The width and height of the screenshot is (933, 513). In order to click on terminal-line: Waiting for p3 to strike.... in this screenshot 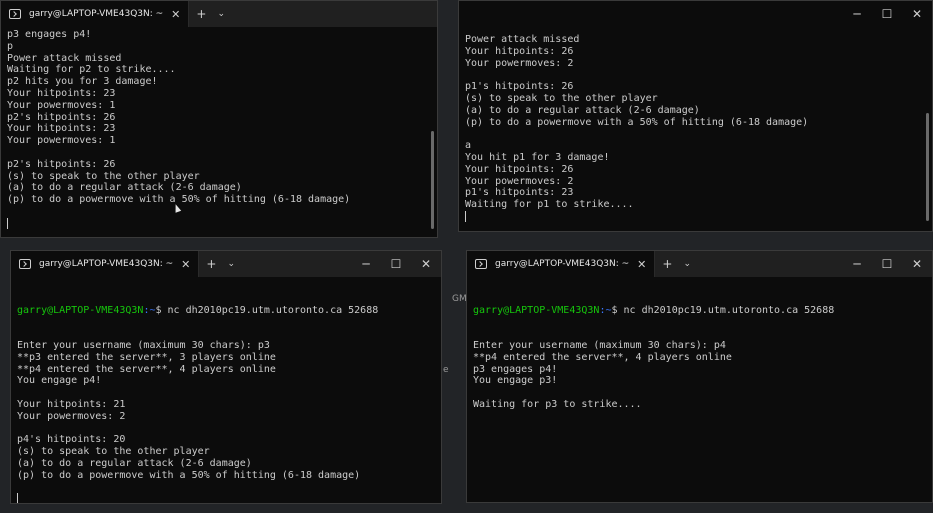, I will do `click(557, 404)`.